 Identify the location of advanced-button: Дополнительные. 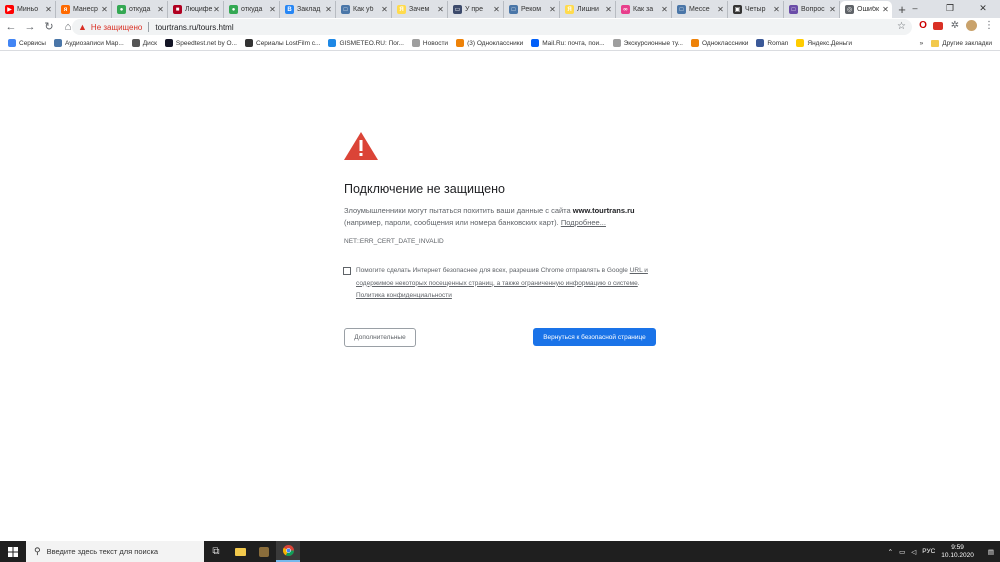
(380, 337).